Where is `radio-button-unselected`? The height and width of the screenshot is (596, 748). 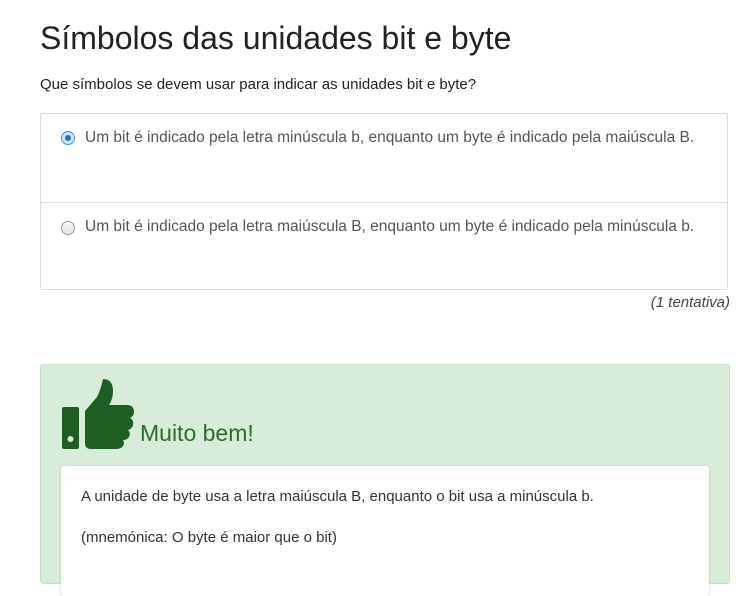
radio-button-unselected is located at coordinates (68, 228).